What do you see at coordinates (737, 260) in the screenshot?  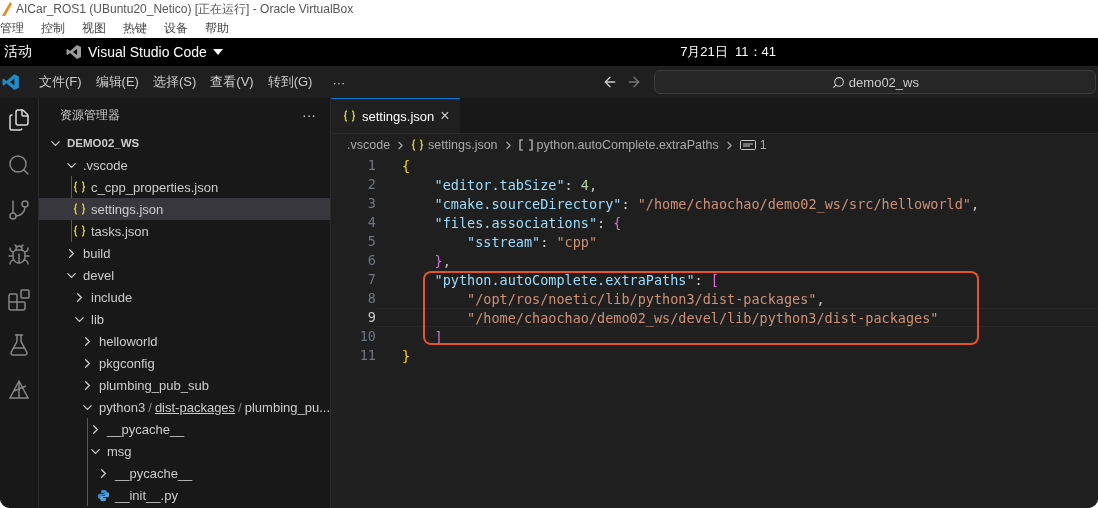 I see `code-line: },` at bounding box center [737, 260].